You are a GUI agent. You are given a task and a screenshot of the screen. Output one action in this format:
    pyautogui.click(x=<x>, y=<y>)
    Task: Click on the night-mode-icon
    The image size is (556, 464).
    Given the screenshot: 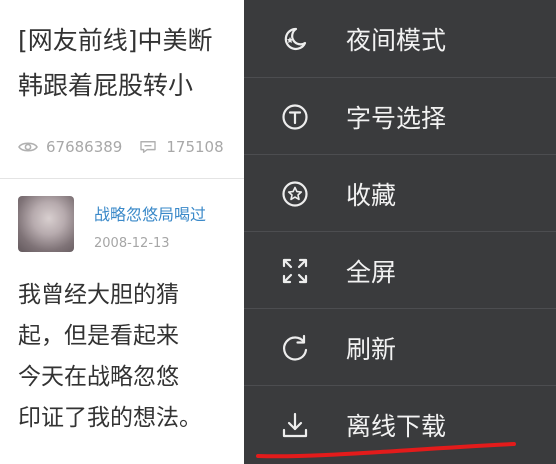 What is the action you would take?
    pyautogui.click(x=295, y=39)
    